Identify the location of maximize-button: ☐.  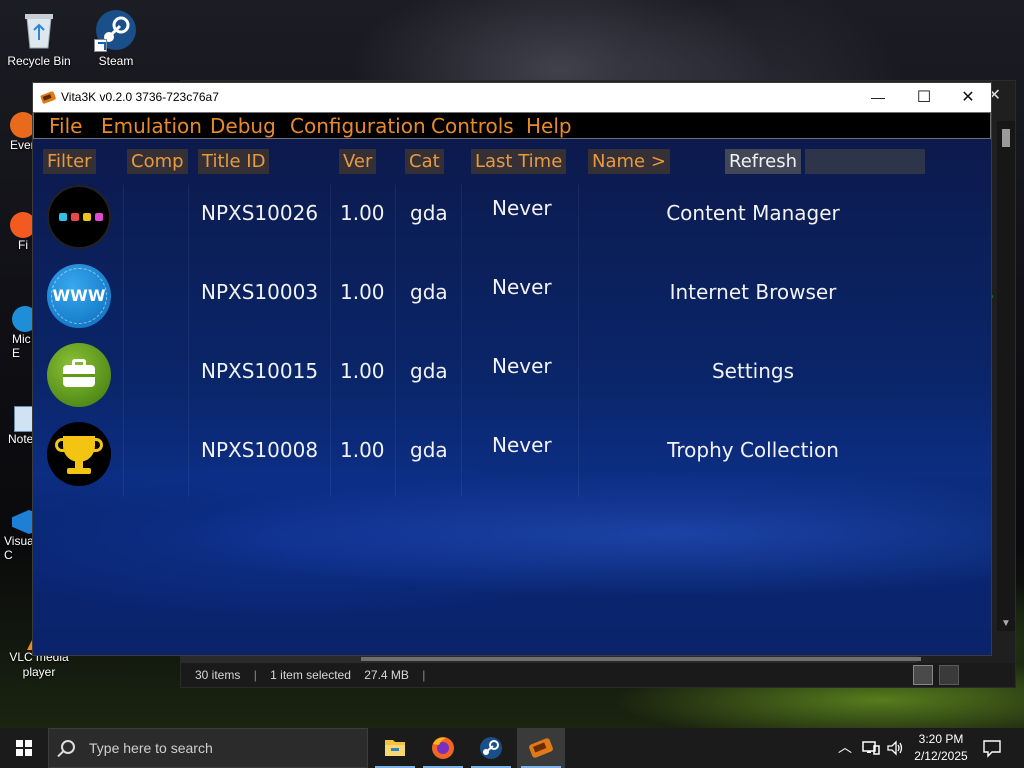
(924, 97).